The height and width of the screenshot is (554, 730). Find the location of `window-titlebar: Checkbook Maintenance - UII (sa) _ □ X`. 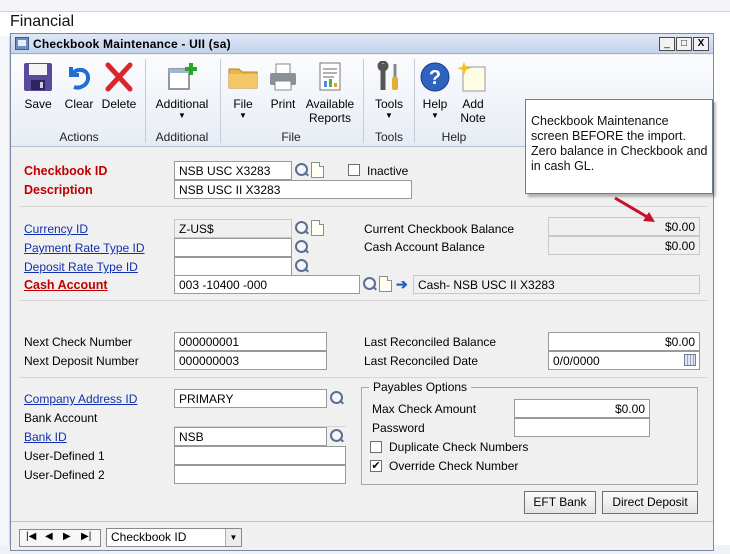

window-titlebar: Checkbook Maintenance - UII (sa) _ □ X is located at coordinates (362, 44).